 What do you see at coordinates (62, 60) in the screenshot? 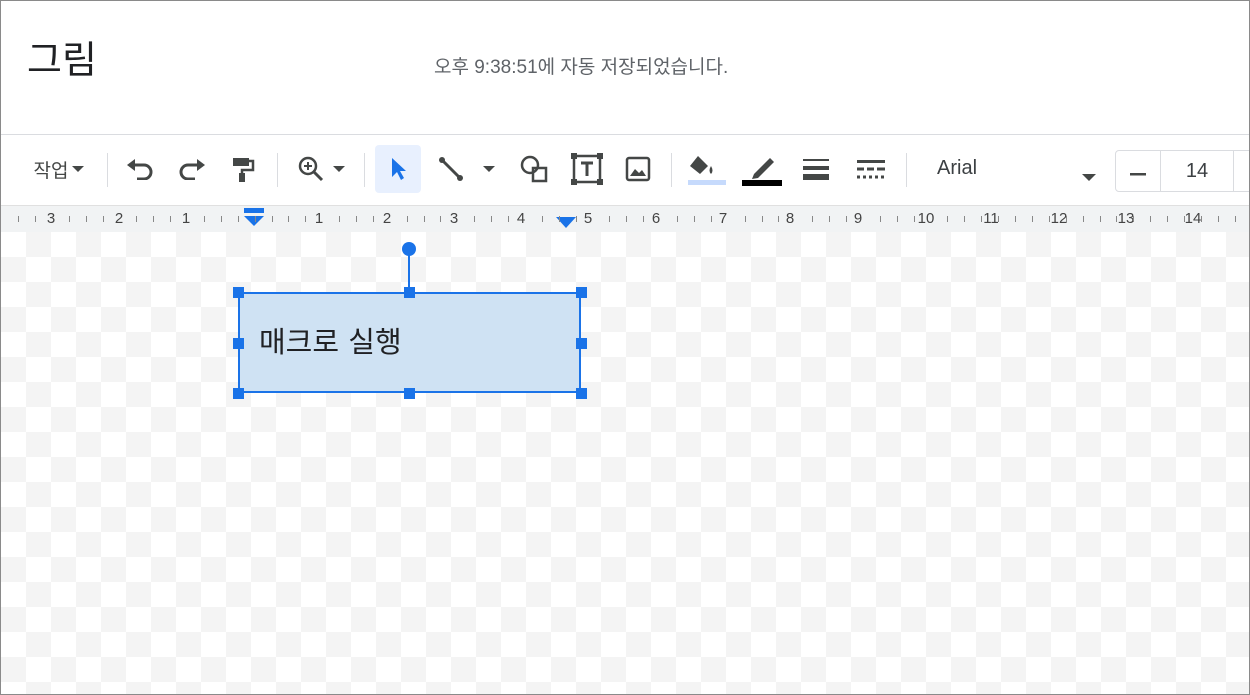
I see `document-title: 그림` at bounding box center [62, 60].